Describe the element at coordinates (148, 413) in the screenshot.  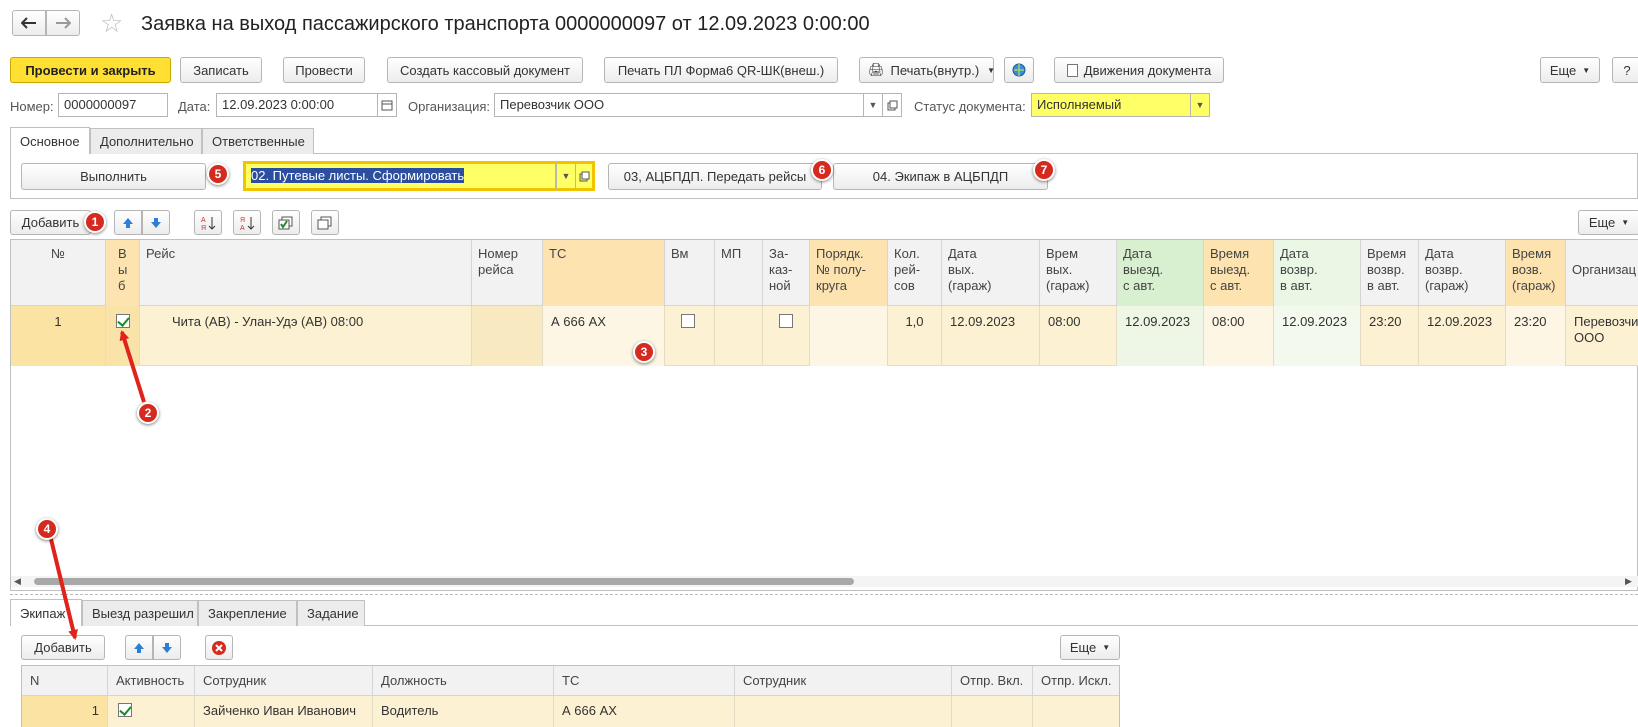
I see `annotation-badge-2: 2` at that location.